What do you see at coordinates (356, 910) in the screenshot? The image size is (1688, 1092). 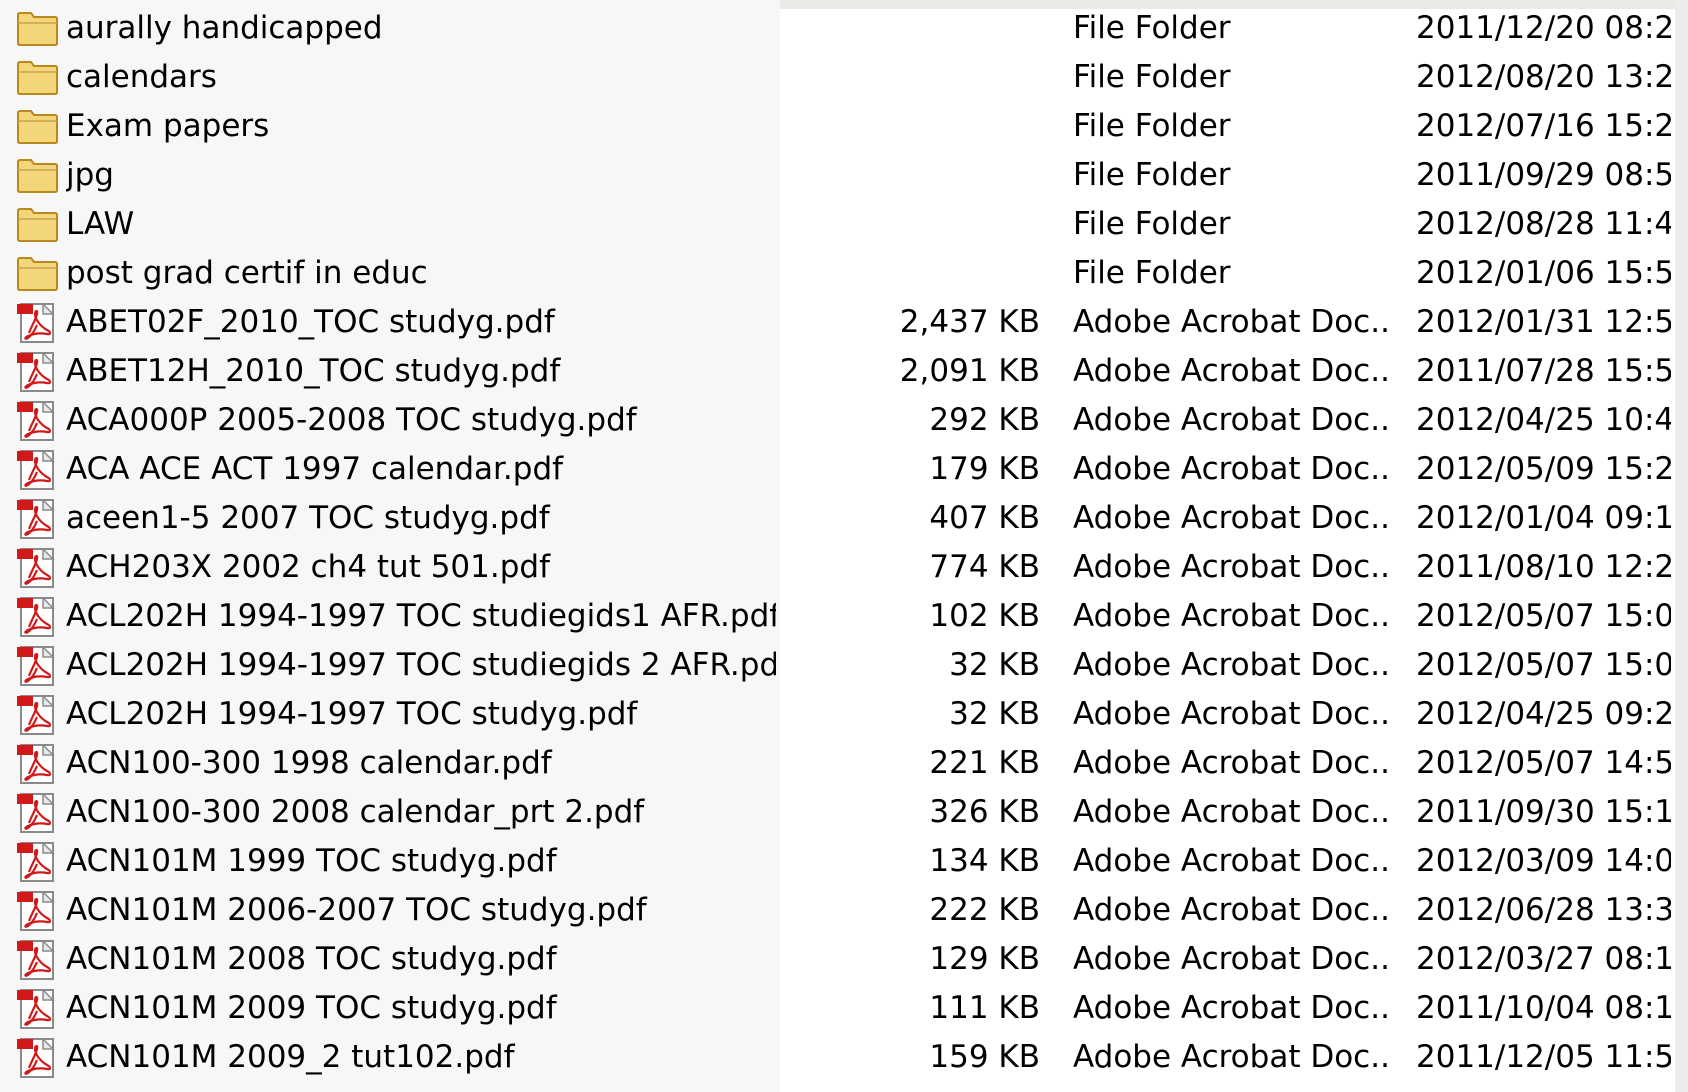 I see `file-name: ACN101M 2006-2007 TOC studyg.pdf` at bounding box center [356, 910].